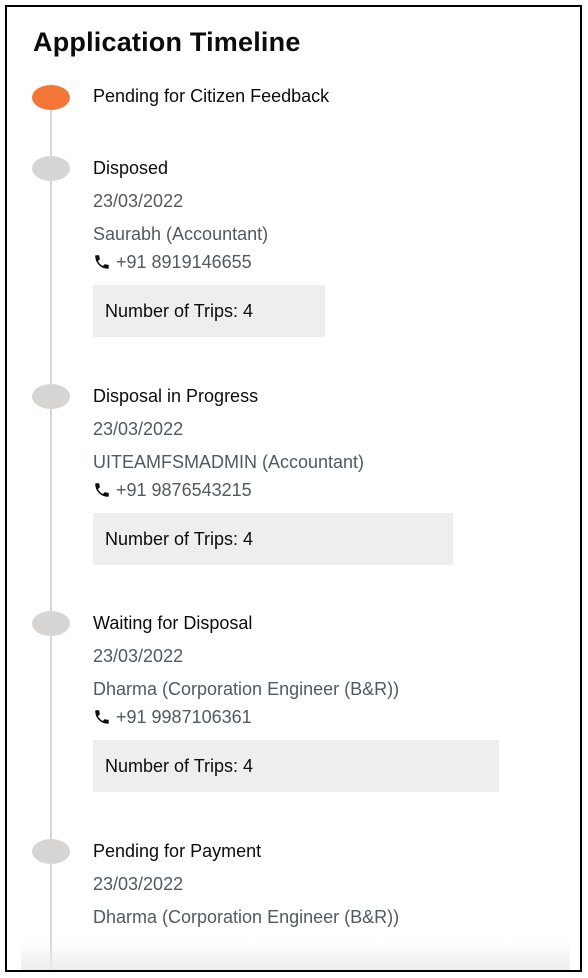 Image resolution: width=588 pixels, height=978 pixels. Describe the element at coordinates (184, 717) in the screenshot. I see `phone-number: +91 9987106361` at that location.